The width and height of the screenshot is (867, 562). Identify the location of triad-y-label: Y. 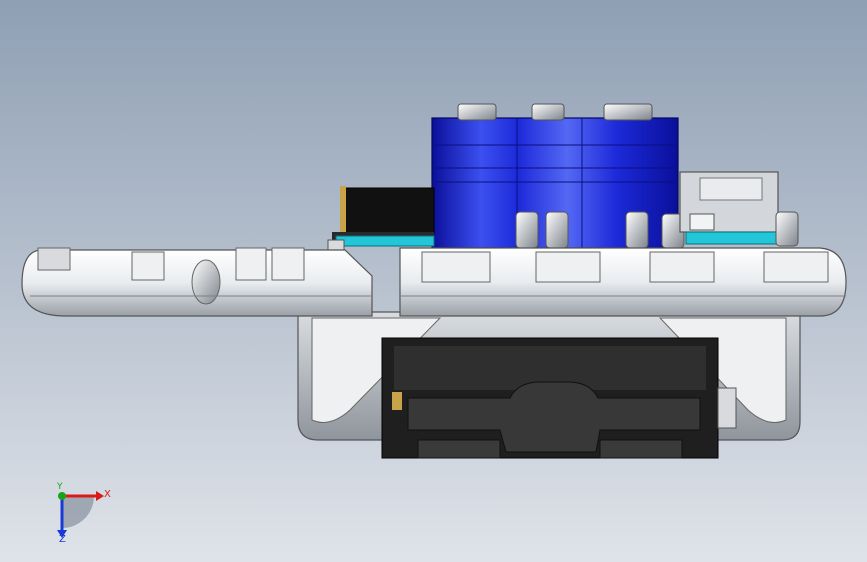
(59, 487).